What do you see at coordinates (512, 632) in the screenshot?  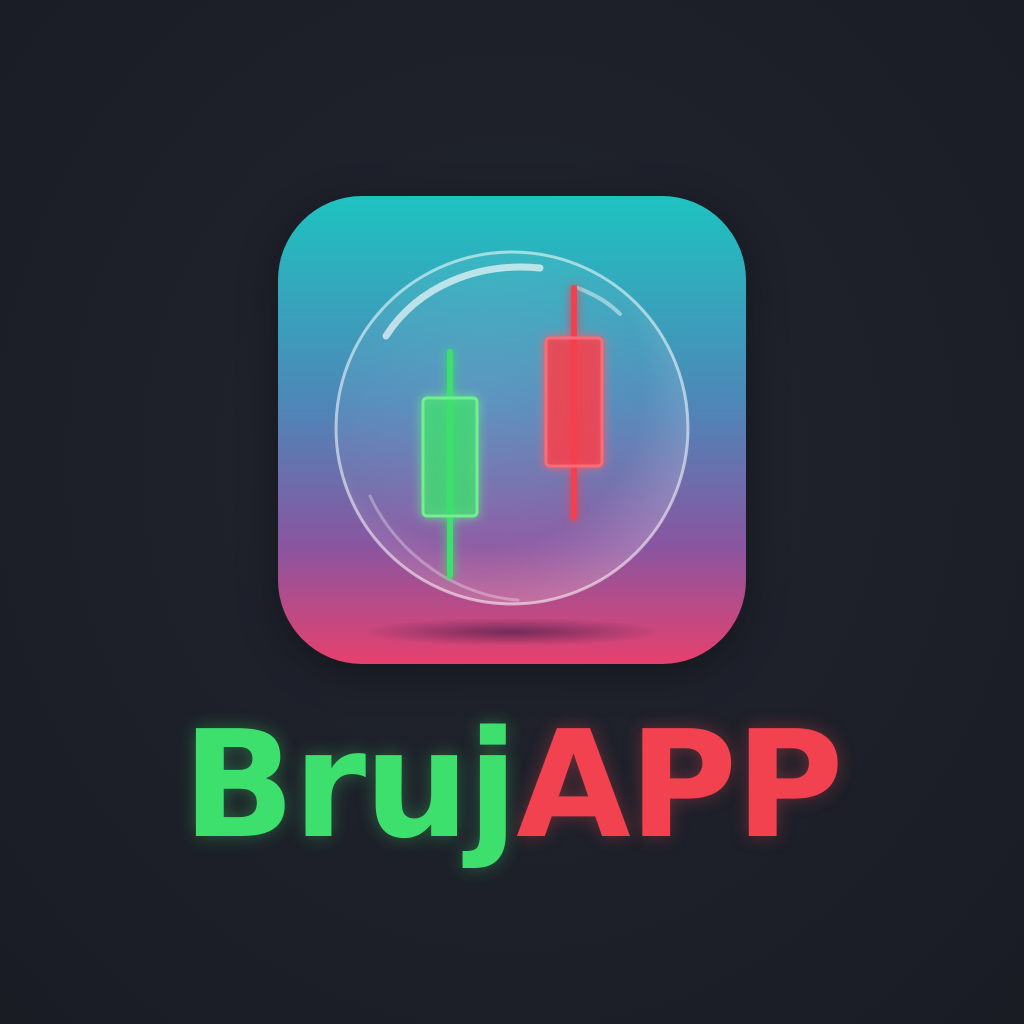 I see `bubble-shadow` at bounding box center [512, 632].